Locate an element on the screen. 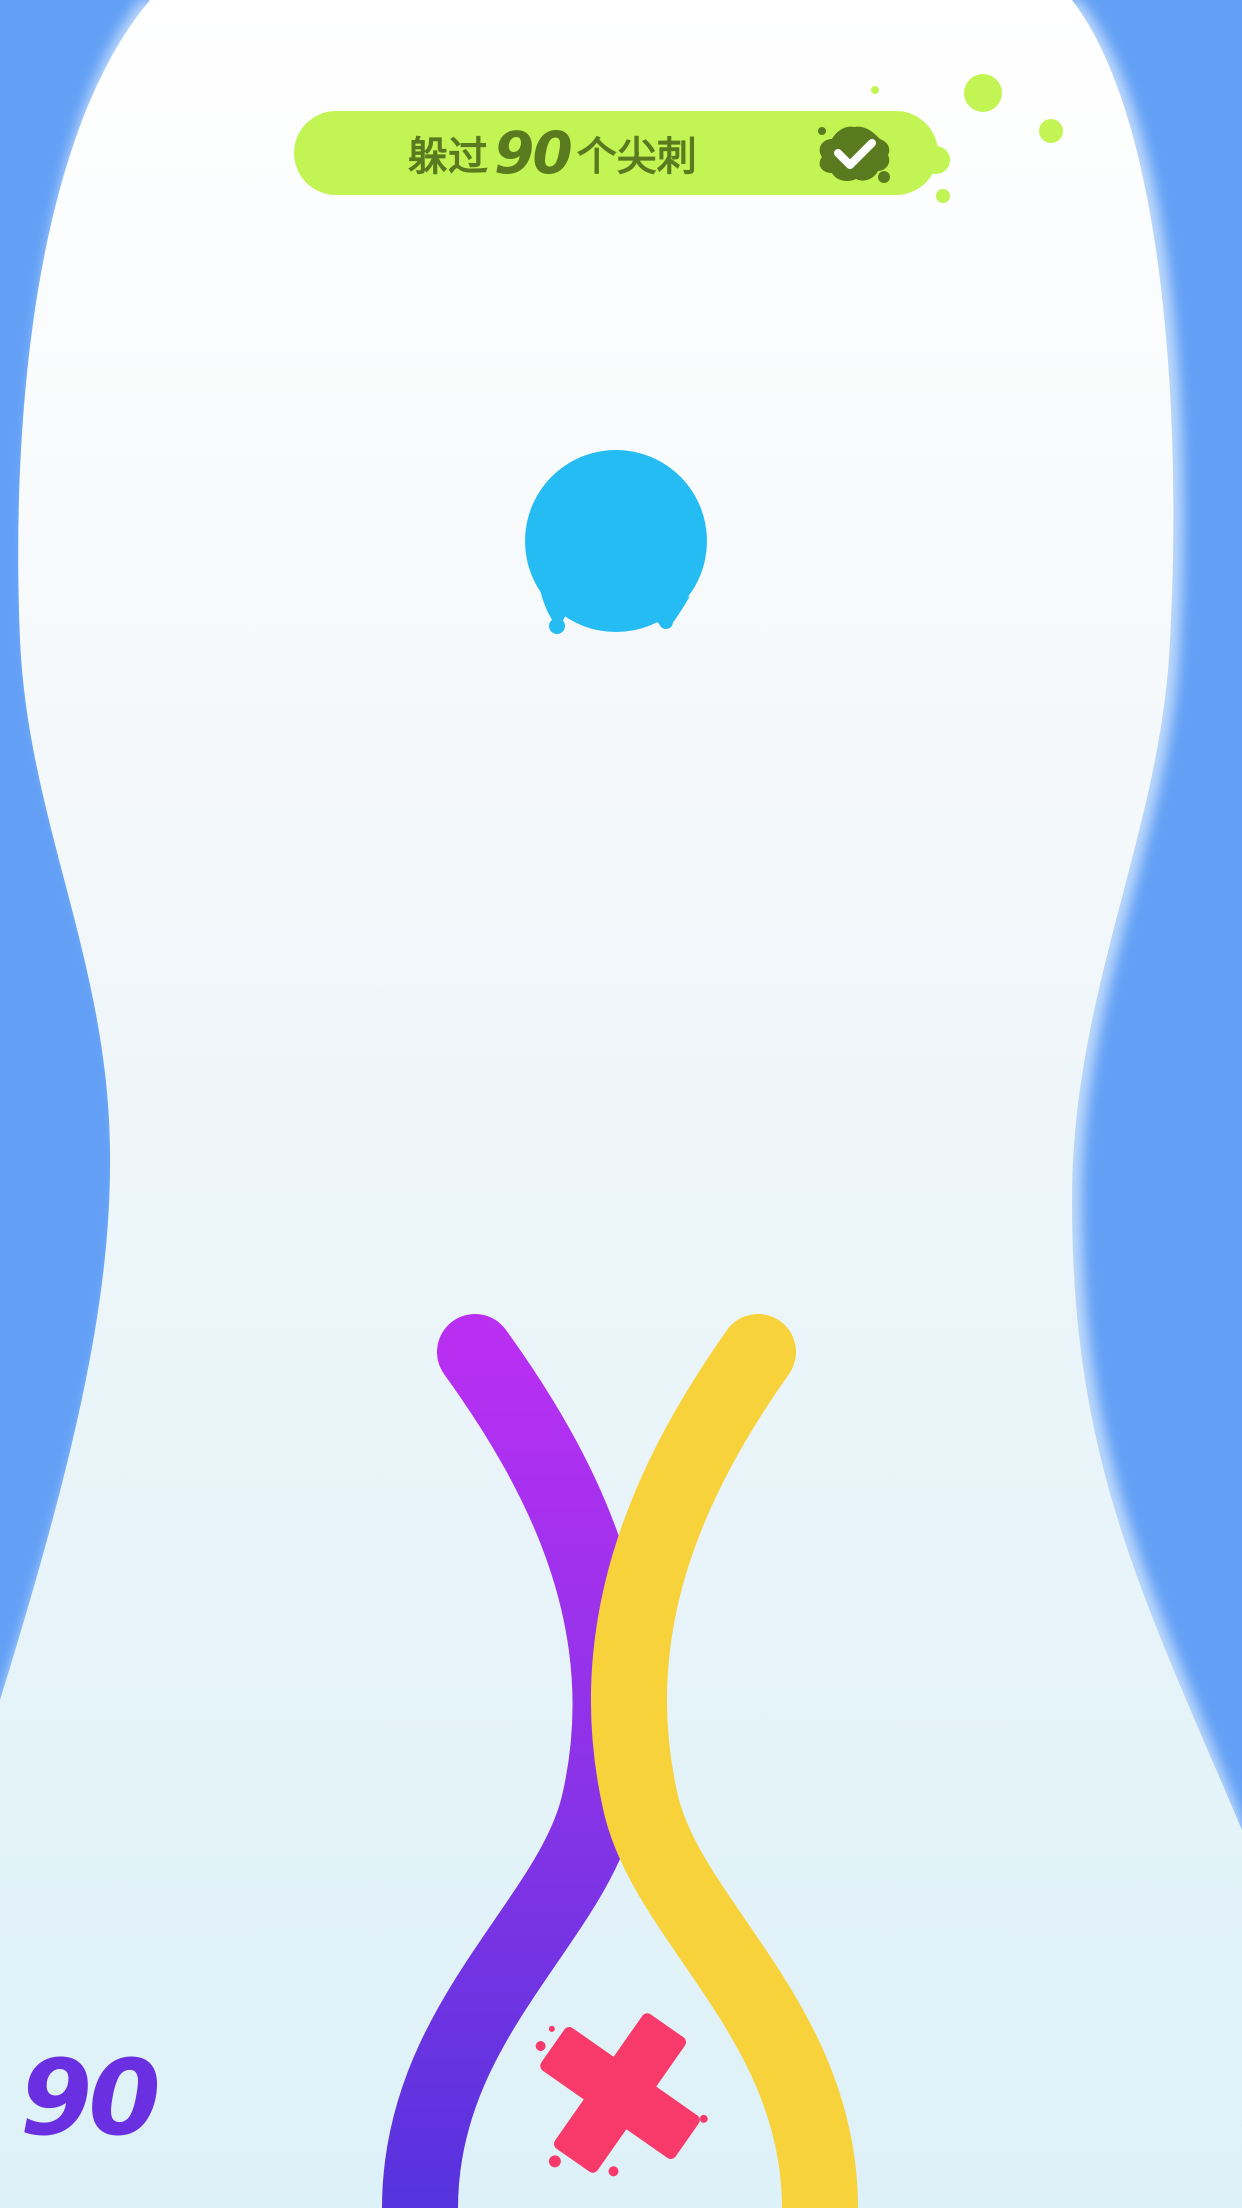 This screenshot has width=1242, height=2208. objective-text: 躲过 90 个尖刺 is located at coordinates (552, 153).